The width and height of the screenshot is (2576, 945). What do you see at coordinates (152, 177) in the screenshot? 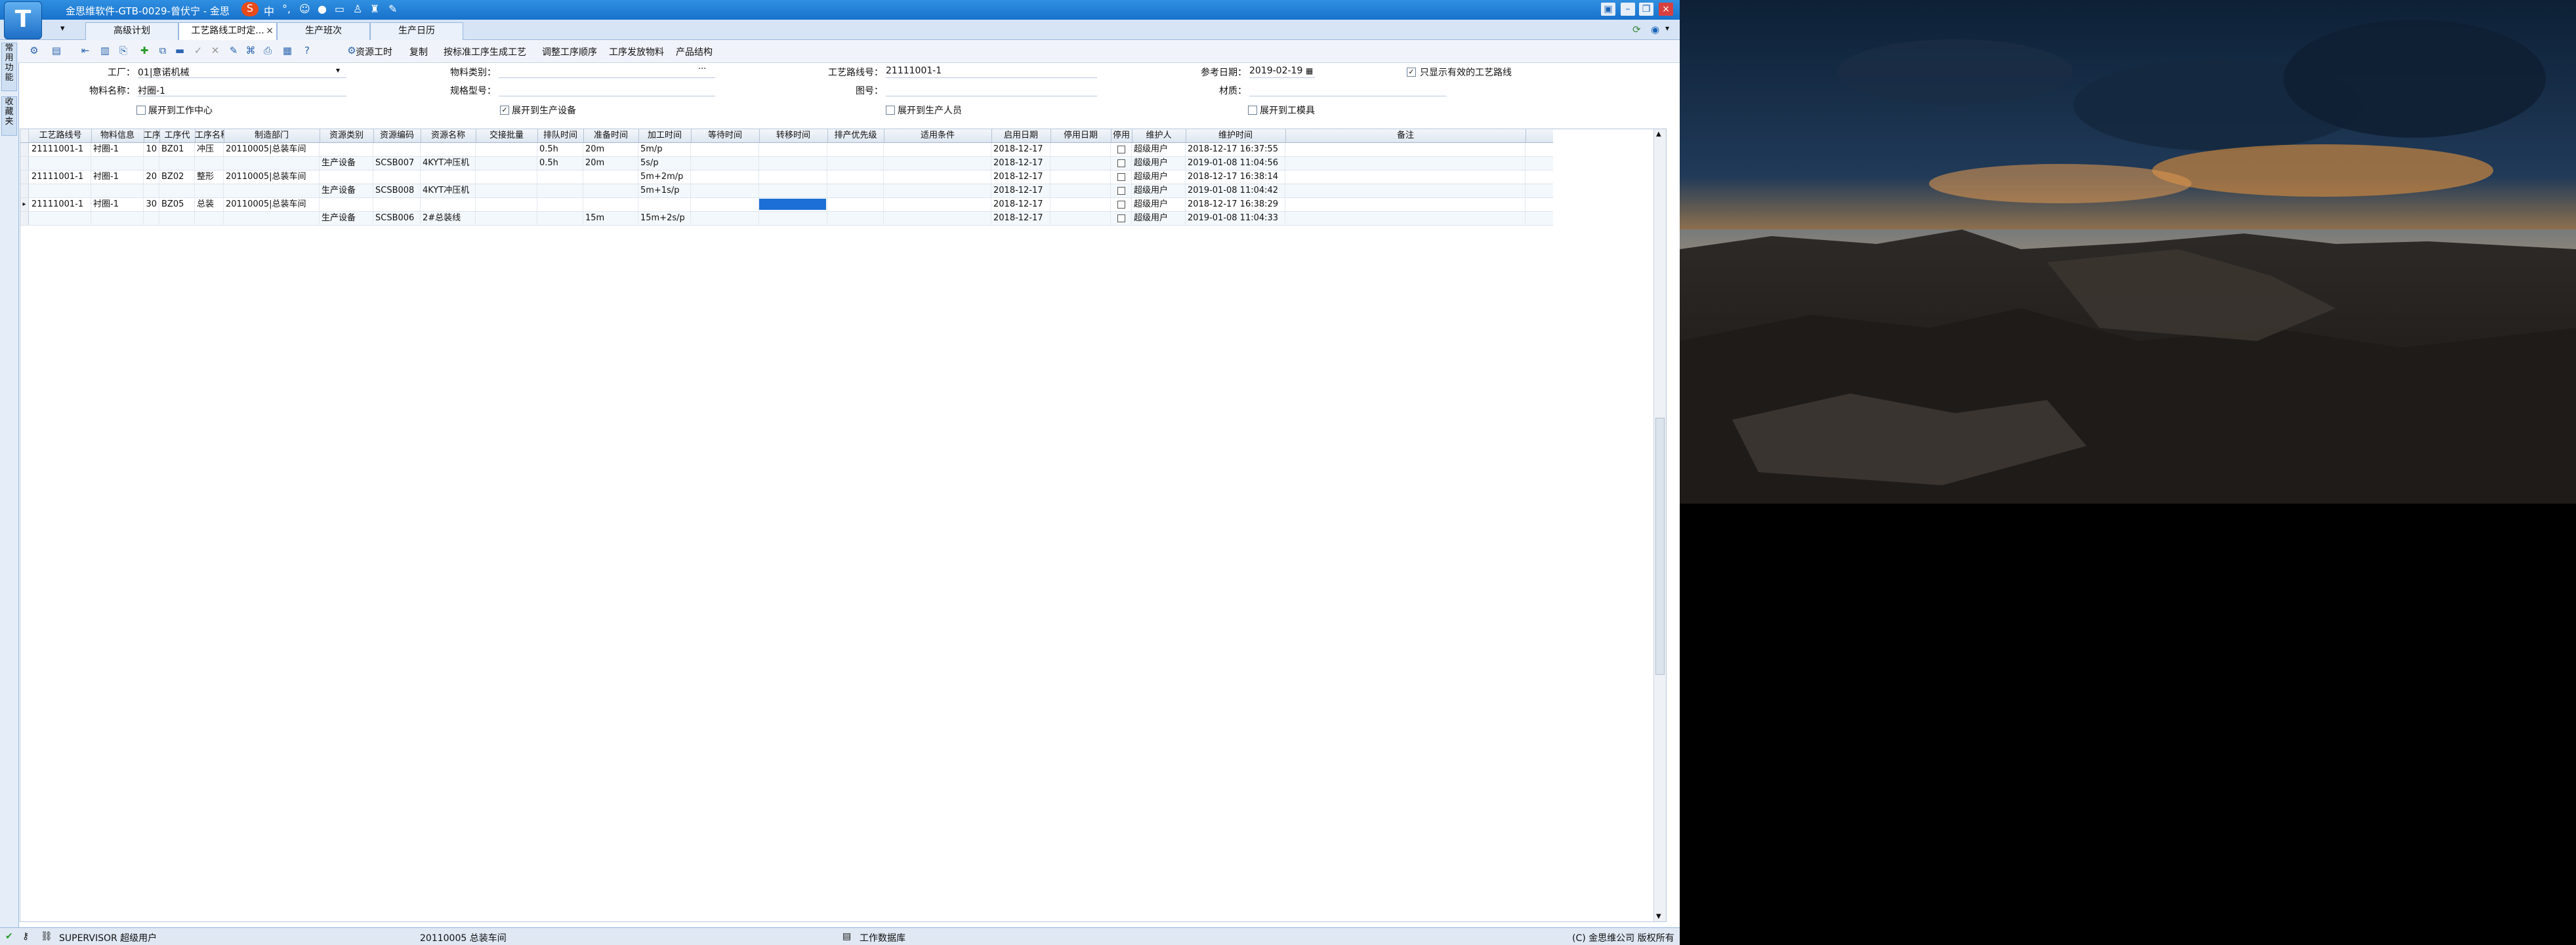
I see `cell-op-no: 20` at bounding box center [152, 177].